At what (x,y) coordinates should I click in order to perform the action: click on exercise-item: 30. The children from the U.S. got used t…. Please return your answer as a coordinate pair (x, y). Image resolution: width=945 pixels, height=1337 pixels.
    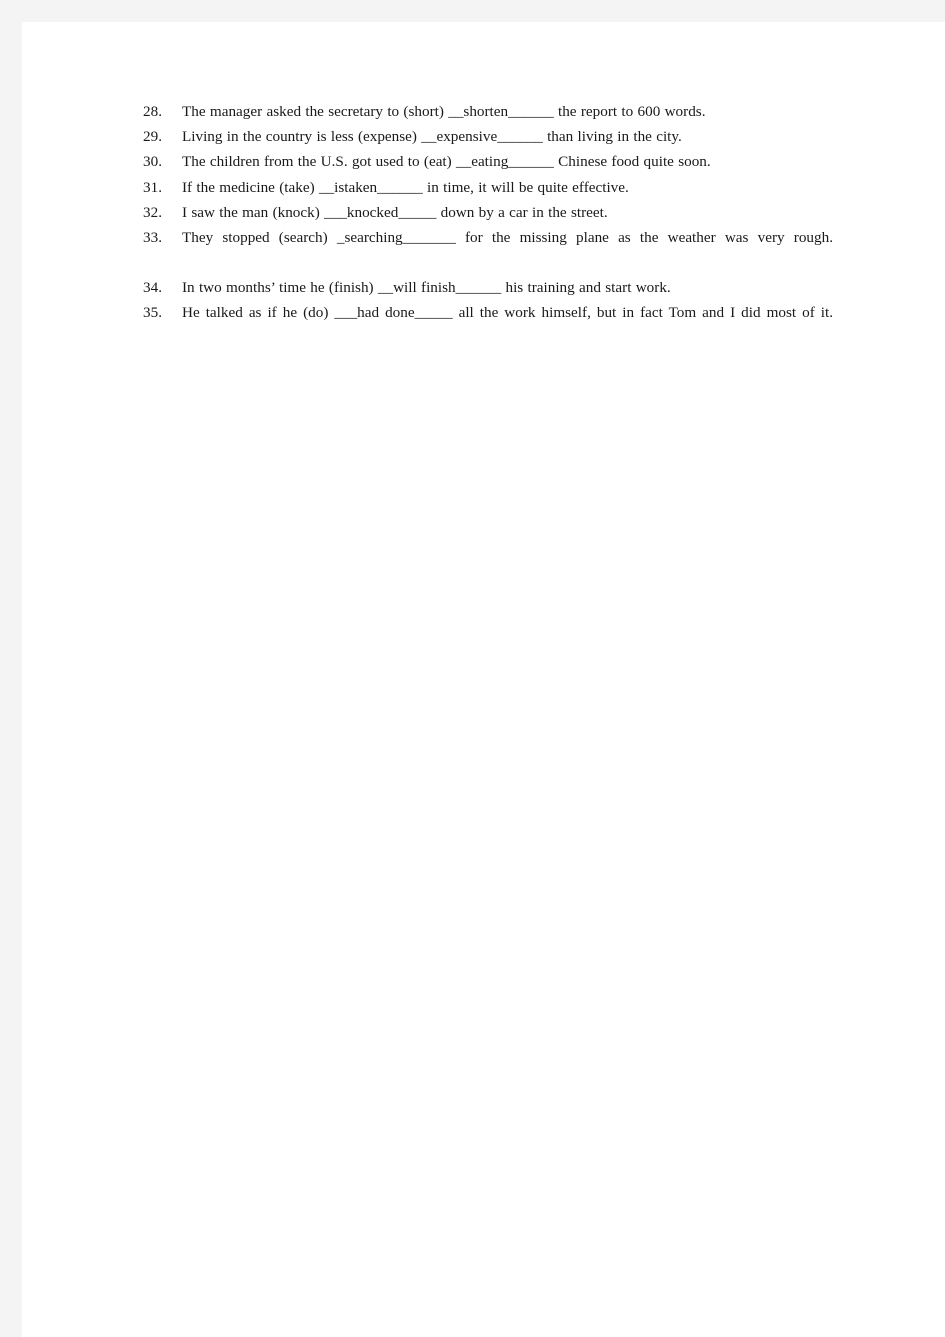
    Looking at the image, I should click on (488, 162).